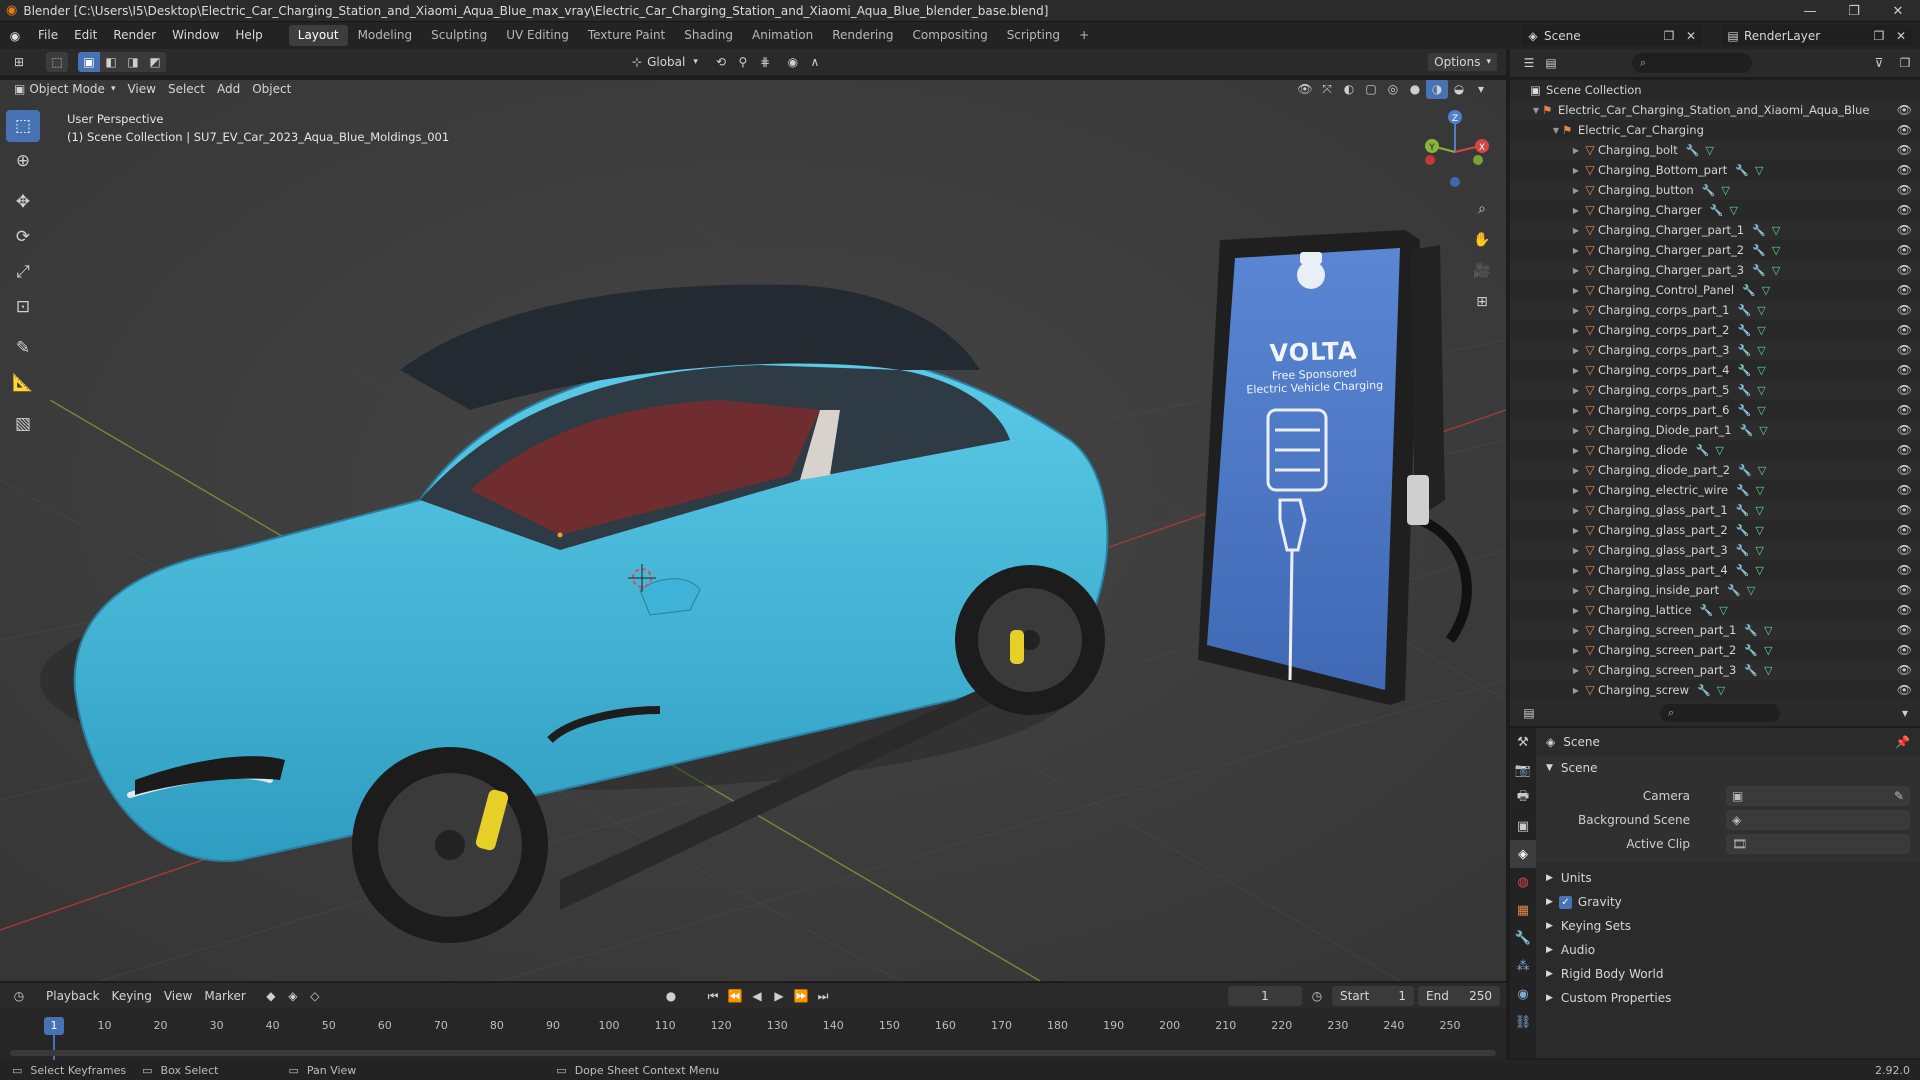  Describe the element at coordinates (1715, 310) in the screenshot. I see `outliner-object-row: ▶ ▽ Charging_corps_part_1 🔧 ▽ 👁` at that location.